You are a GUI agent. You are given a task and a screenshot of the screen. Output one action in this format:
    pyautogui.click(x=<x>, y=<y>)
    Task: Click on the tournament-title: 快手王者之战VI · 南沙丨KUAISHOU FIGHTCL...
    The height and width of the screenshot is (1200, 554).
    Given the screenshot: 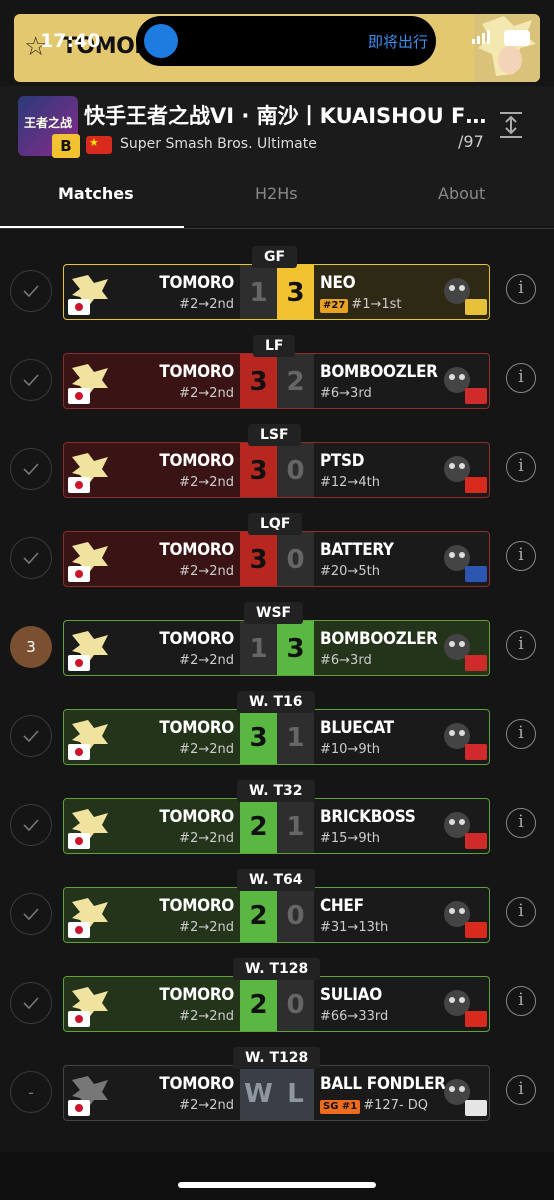 What is the action you would take?
    pyautogui.click(x=289, y=115)
    